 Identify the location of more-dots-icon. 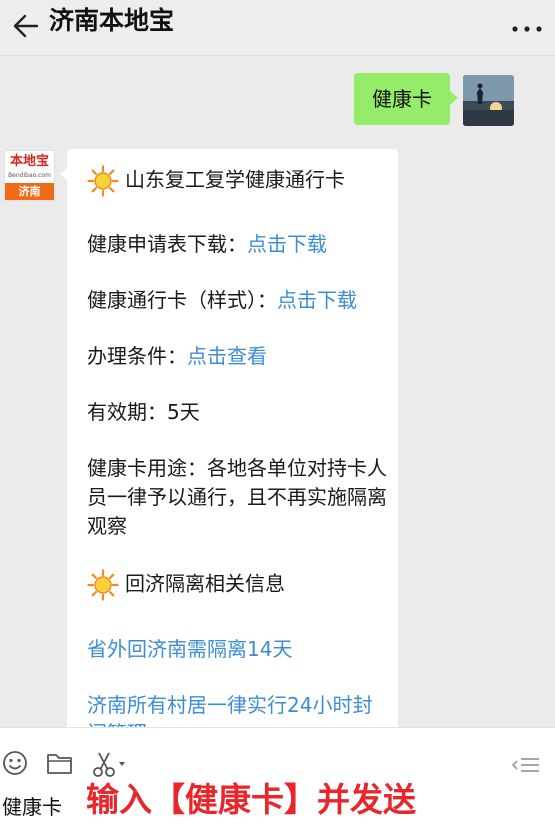
(527, 29).